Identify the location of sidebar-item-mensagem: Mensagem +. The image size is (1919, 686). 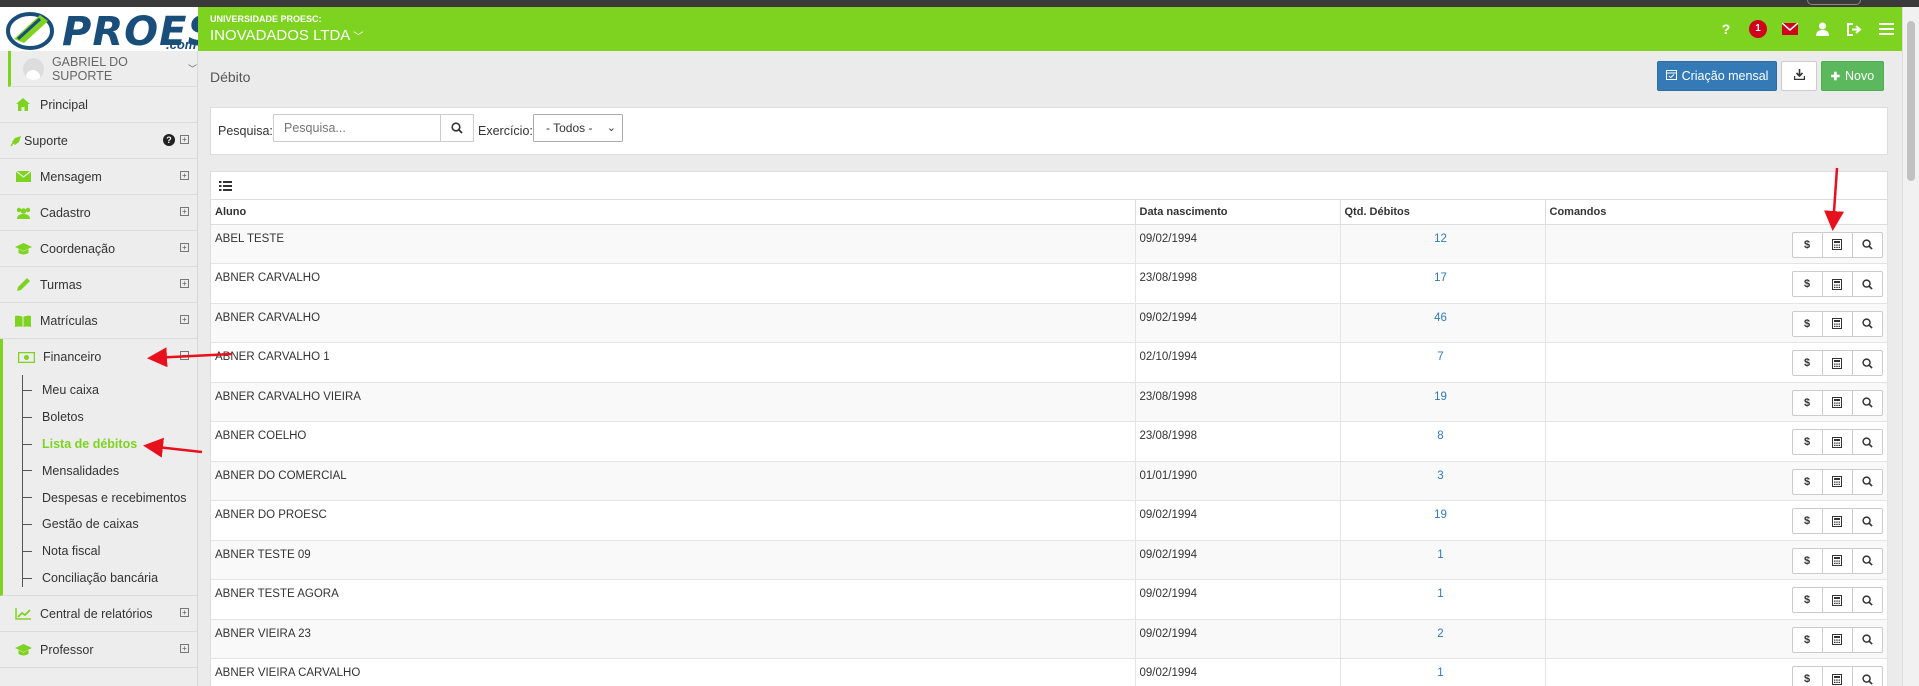
(98, 177).